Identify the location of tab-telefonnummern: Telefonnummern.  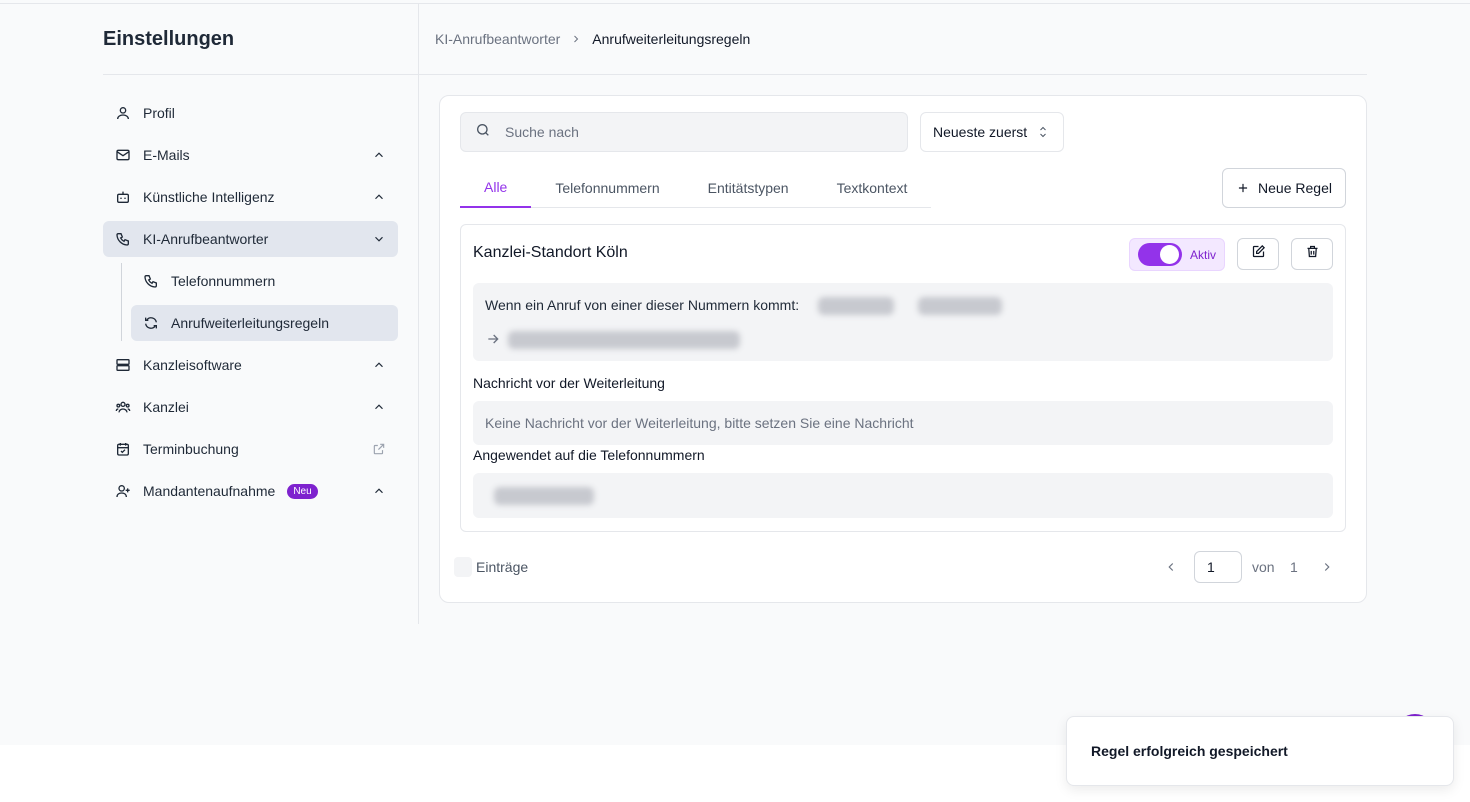
(607, 187).